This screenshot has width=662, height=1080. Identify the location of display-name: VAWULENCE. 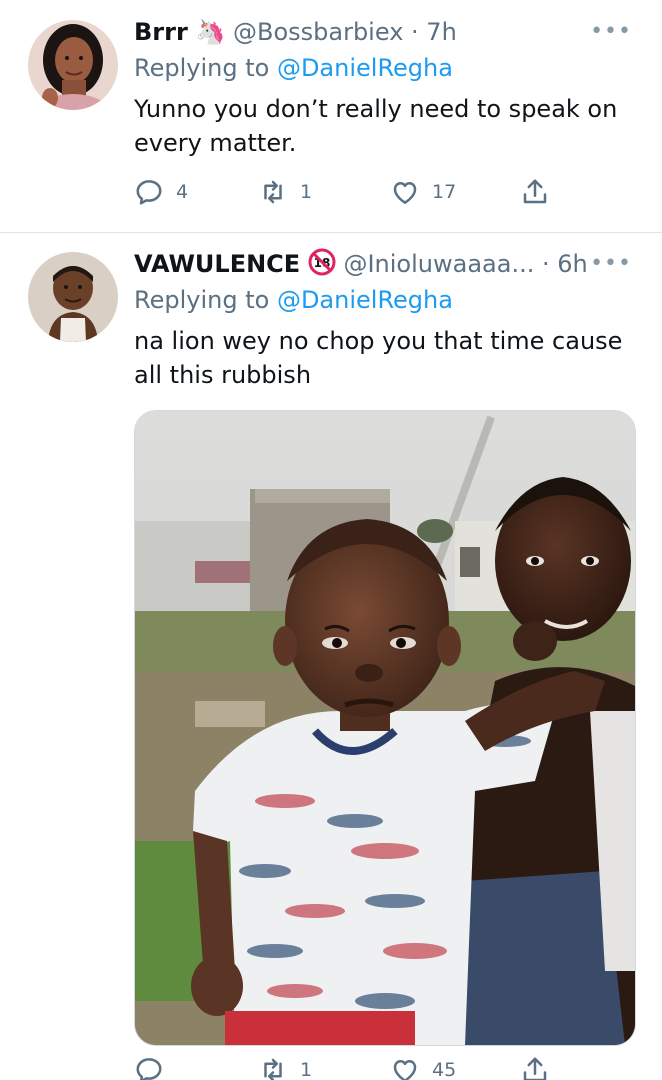
(217, 264).